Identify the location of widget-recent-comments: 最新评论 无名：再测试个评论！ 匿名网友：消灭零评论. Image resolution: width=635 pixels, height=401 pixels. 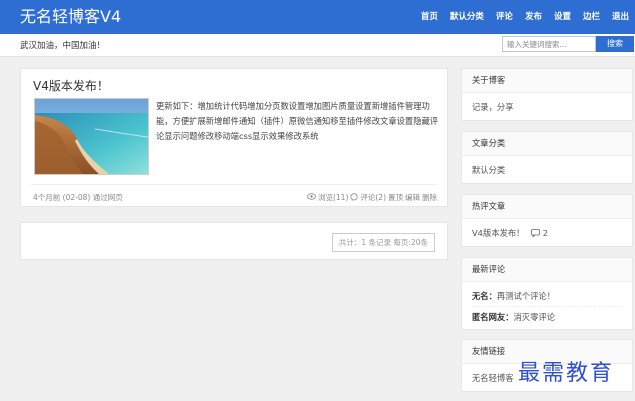
(547, 293).